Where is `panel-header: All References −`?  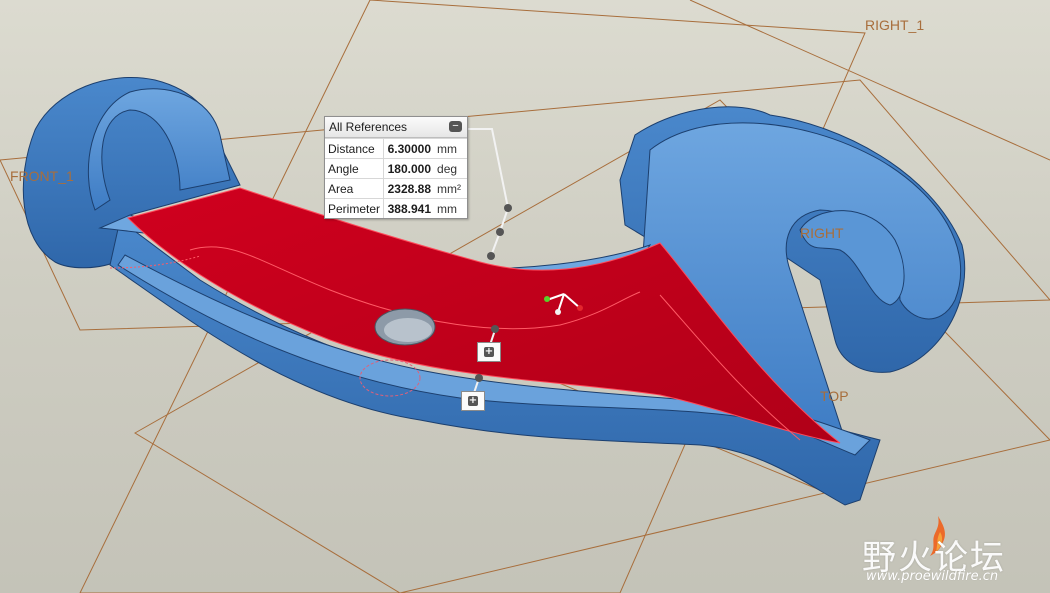
panel-header: All References − is located at coordinates (396, 127).